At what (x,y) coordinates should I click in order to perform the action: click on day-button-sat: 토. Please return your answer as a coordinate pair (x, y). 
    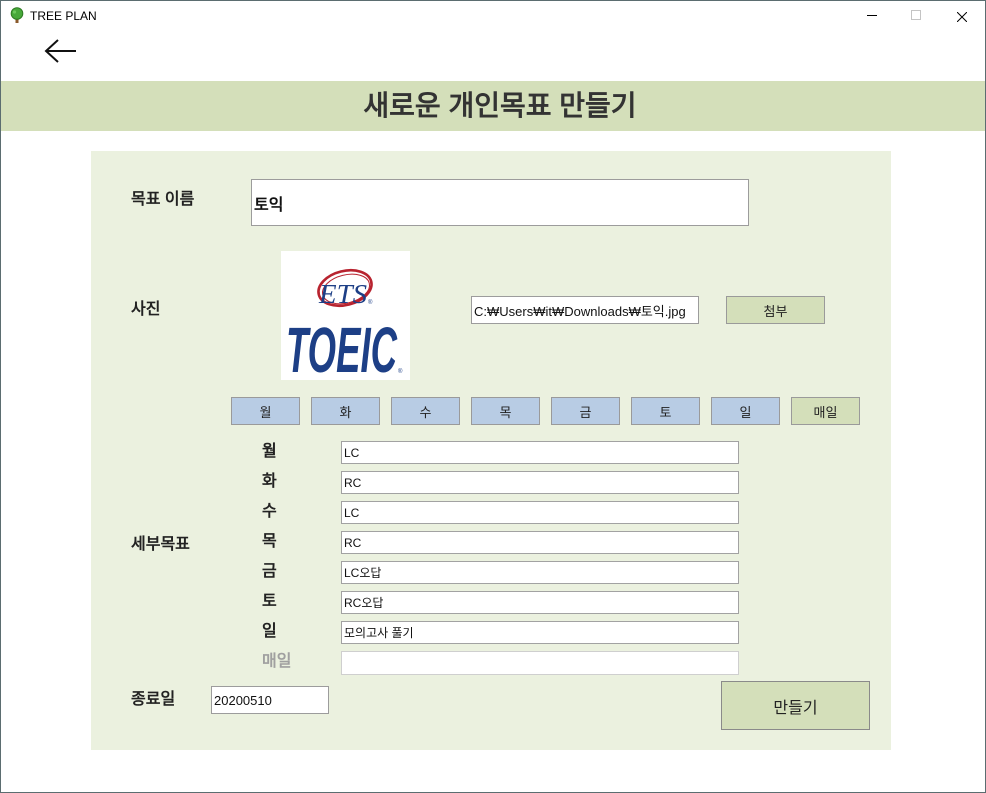
    Looking at the image, I should click on (665, 411).